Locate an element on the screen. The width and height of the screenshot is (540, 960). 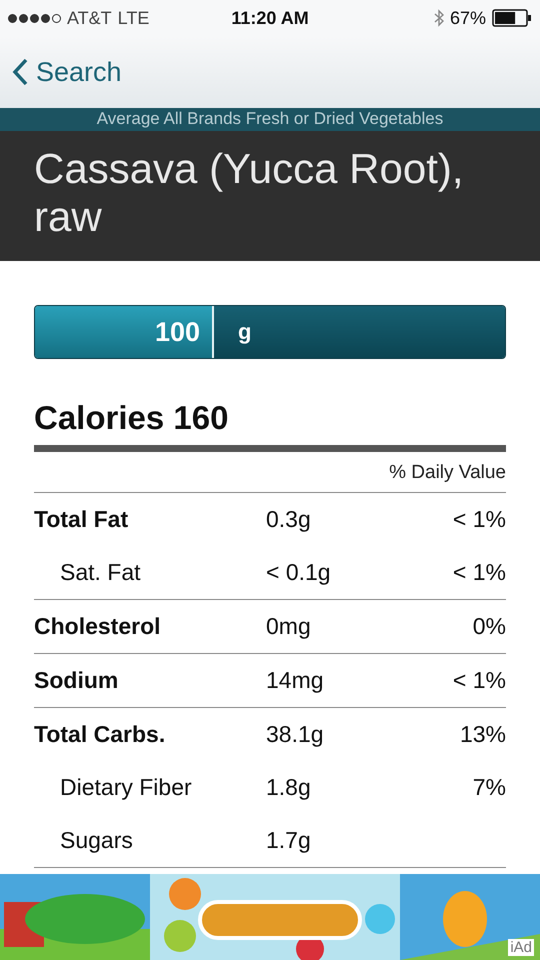
daily-value: 7% is located at coordinates (489, 787).